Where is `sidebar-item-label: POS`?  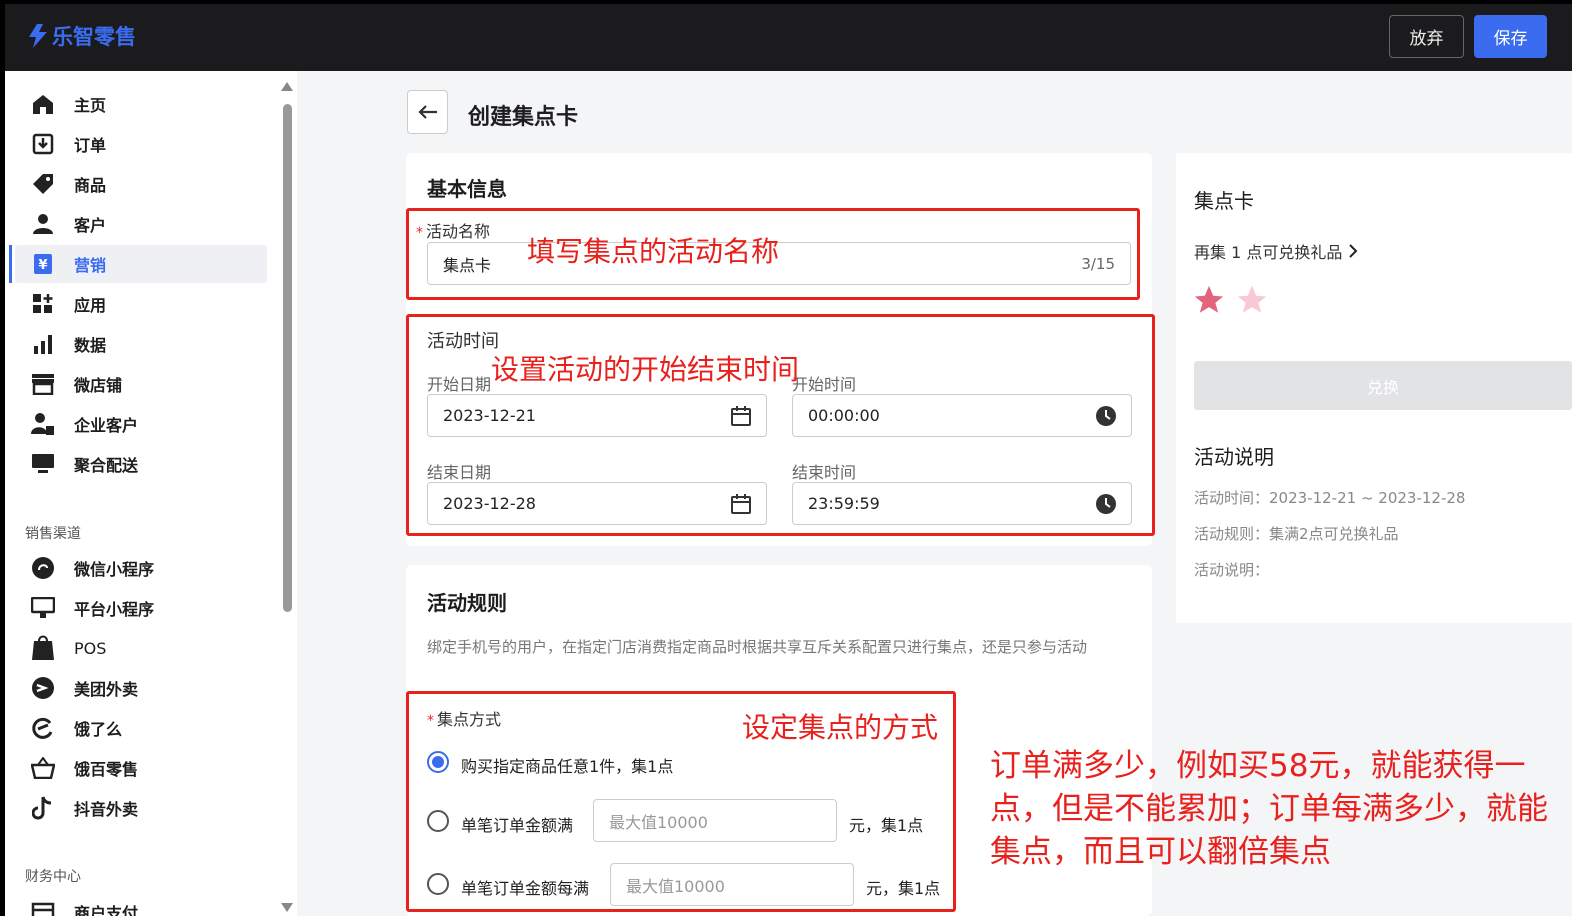 sidebar-item-label: POS is located at coordinates (90, 648).